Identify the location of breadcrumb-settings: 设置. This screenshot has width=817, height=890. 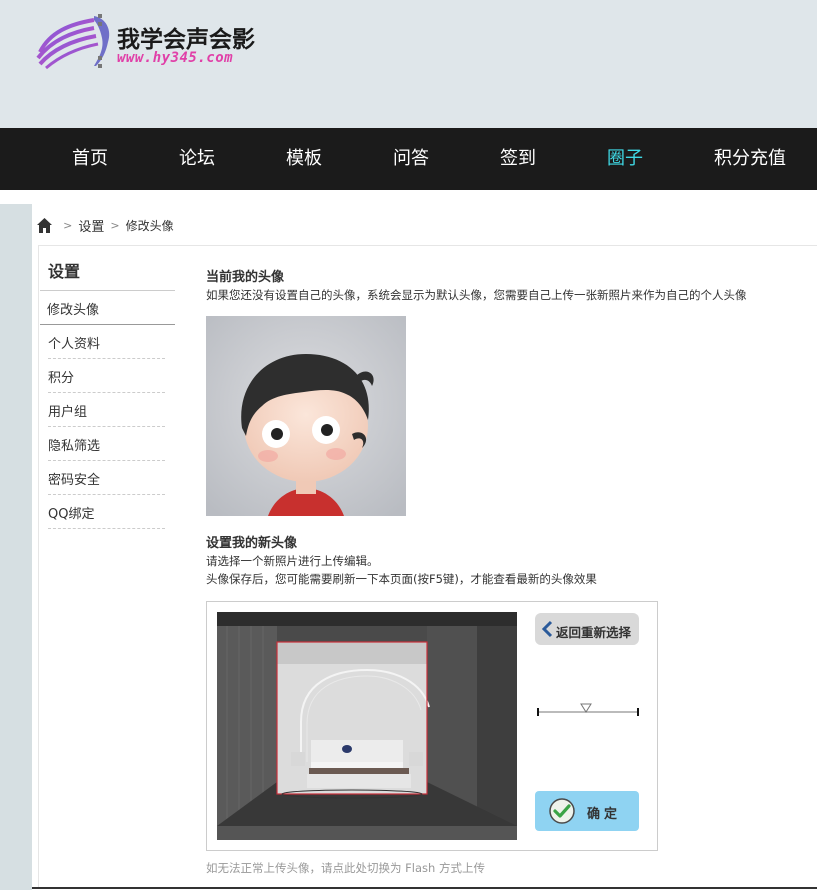
(91, 227).